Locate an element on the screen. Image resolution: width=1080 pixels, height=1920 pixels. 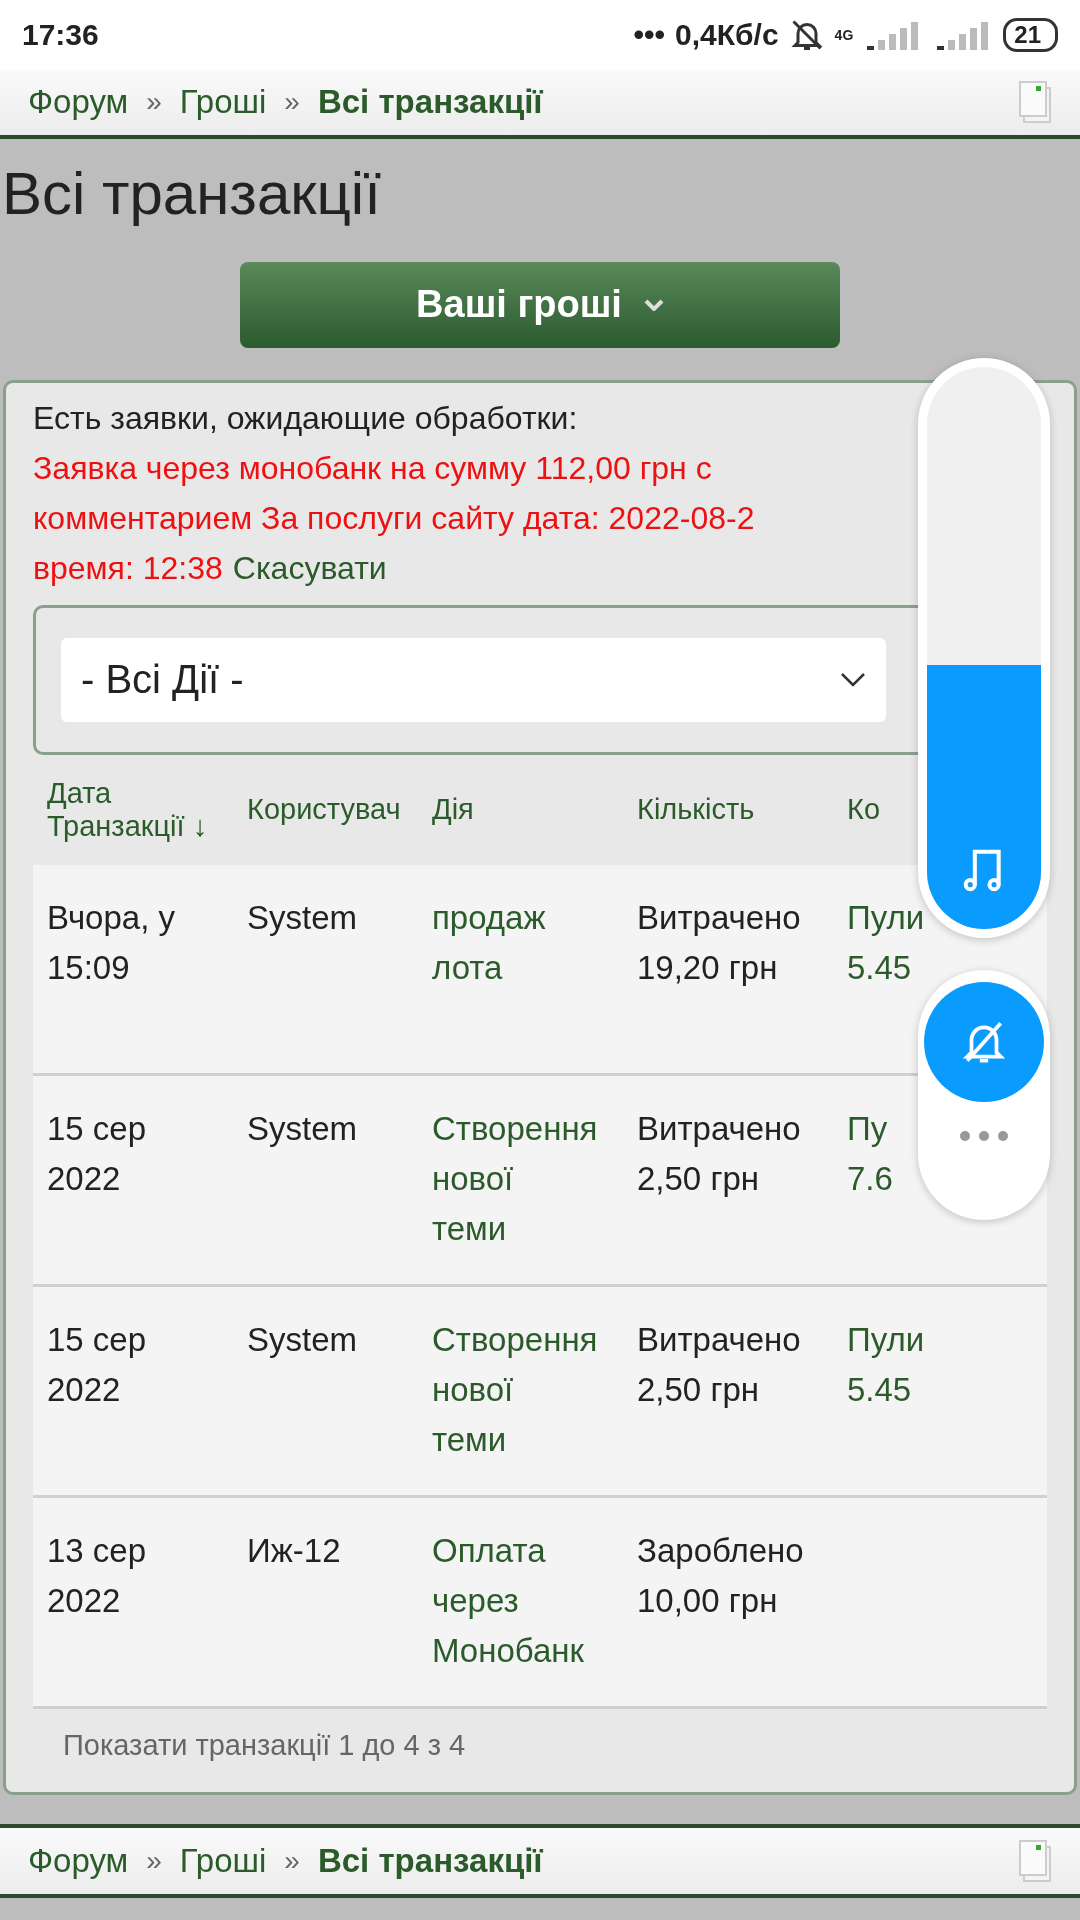
column-header: Дія is located at coordinates (446, 810).